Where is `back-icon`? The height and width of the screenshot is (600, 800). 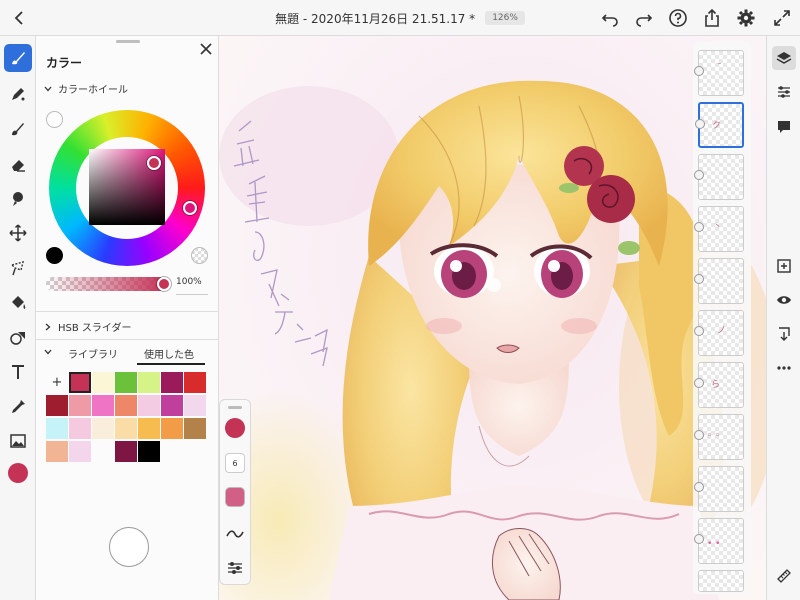
back-icon is located at coordinates (19, 18).